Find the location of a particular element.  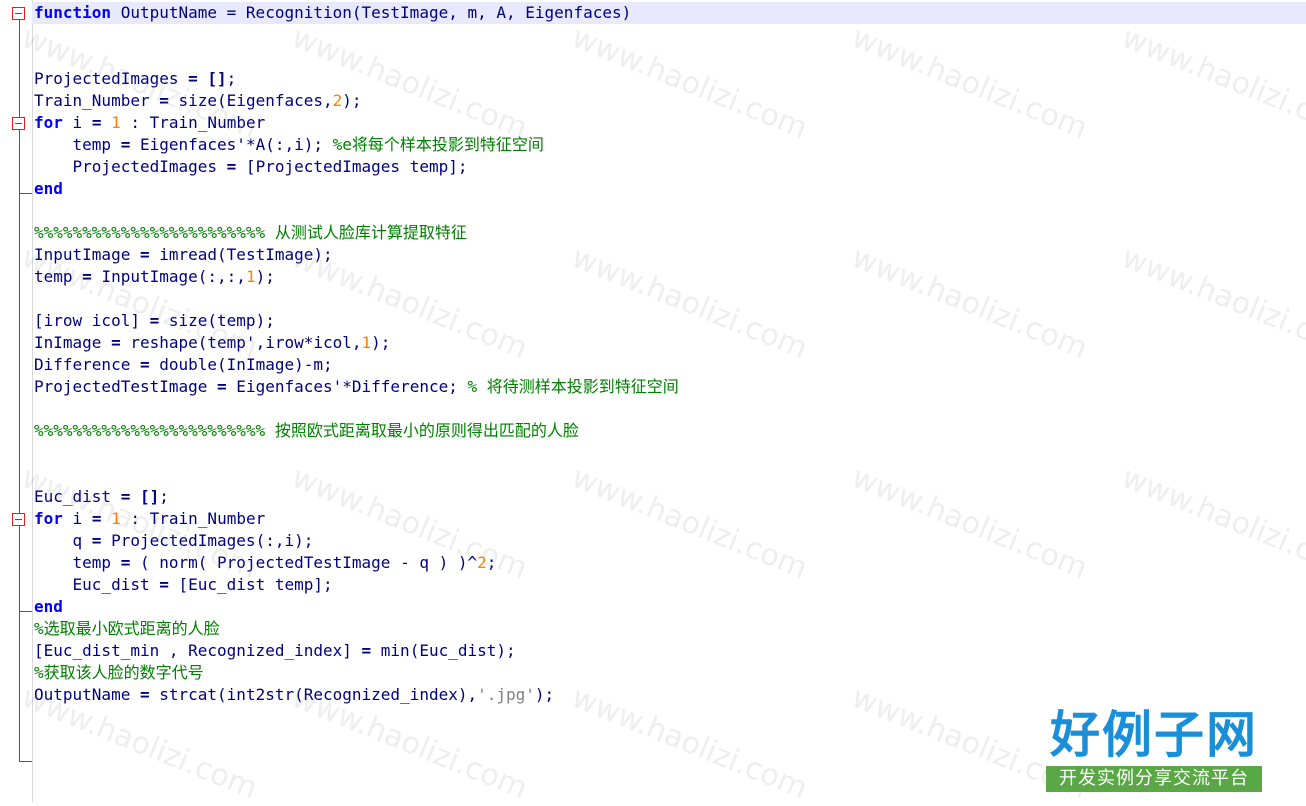

code-token: Eigenfaces'*Difference; is located at coordinates (347, 386).